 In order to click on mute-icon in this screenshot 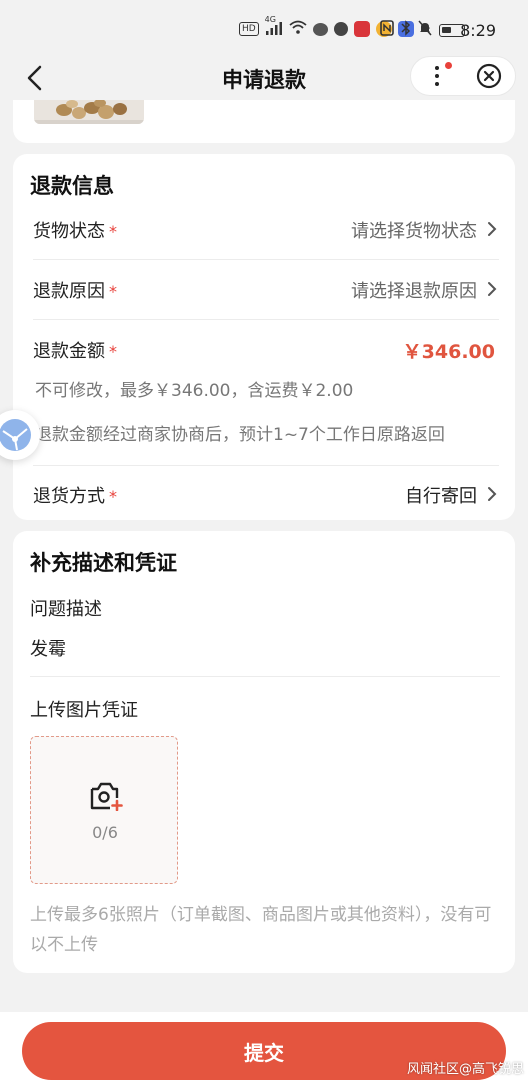, I will do `click(425, 30)`.